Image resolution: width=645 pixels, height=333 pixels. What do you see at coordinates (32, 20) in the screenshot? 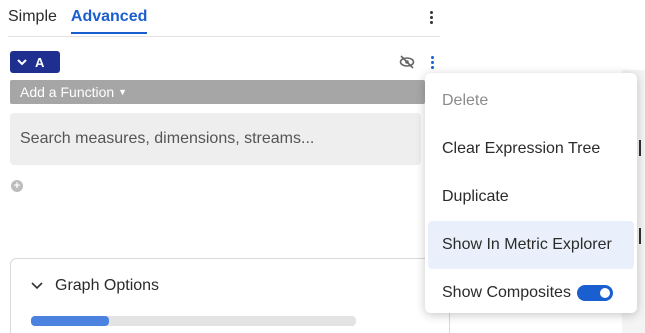
I see `tab-simple: Simple` at bounding box center [32, 20].